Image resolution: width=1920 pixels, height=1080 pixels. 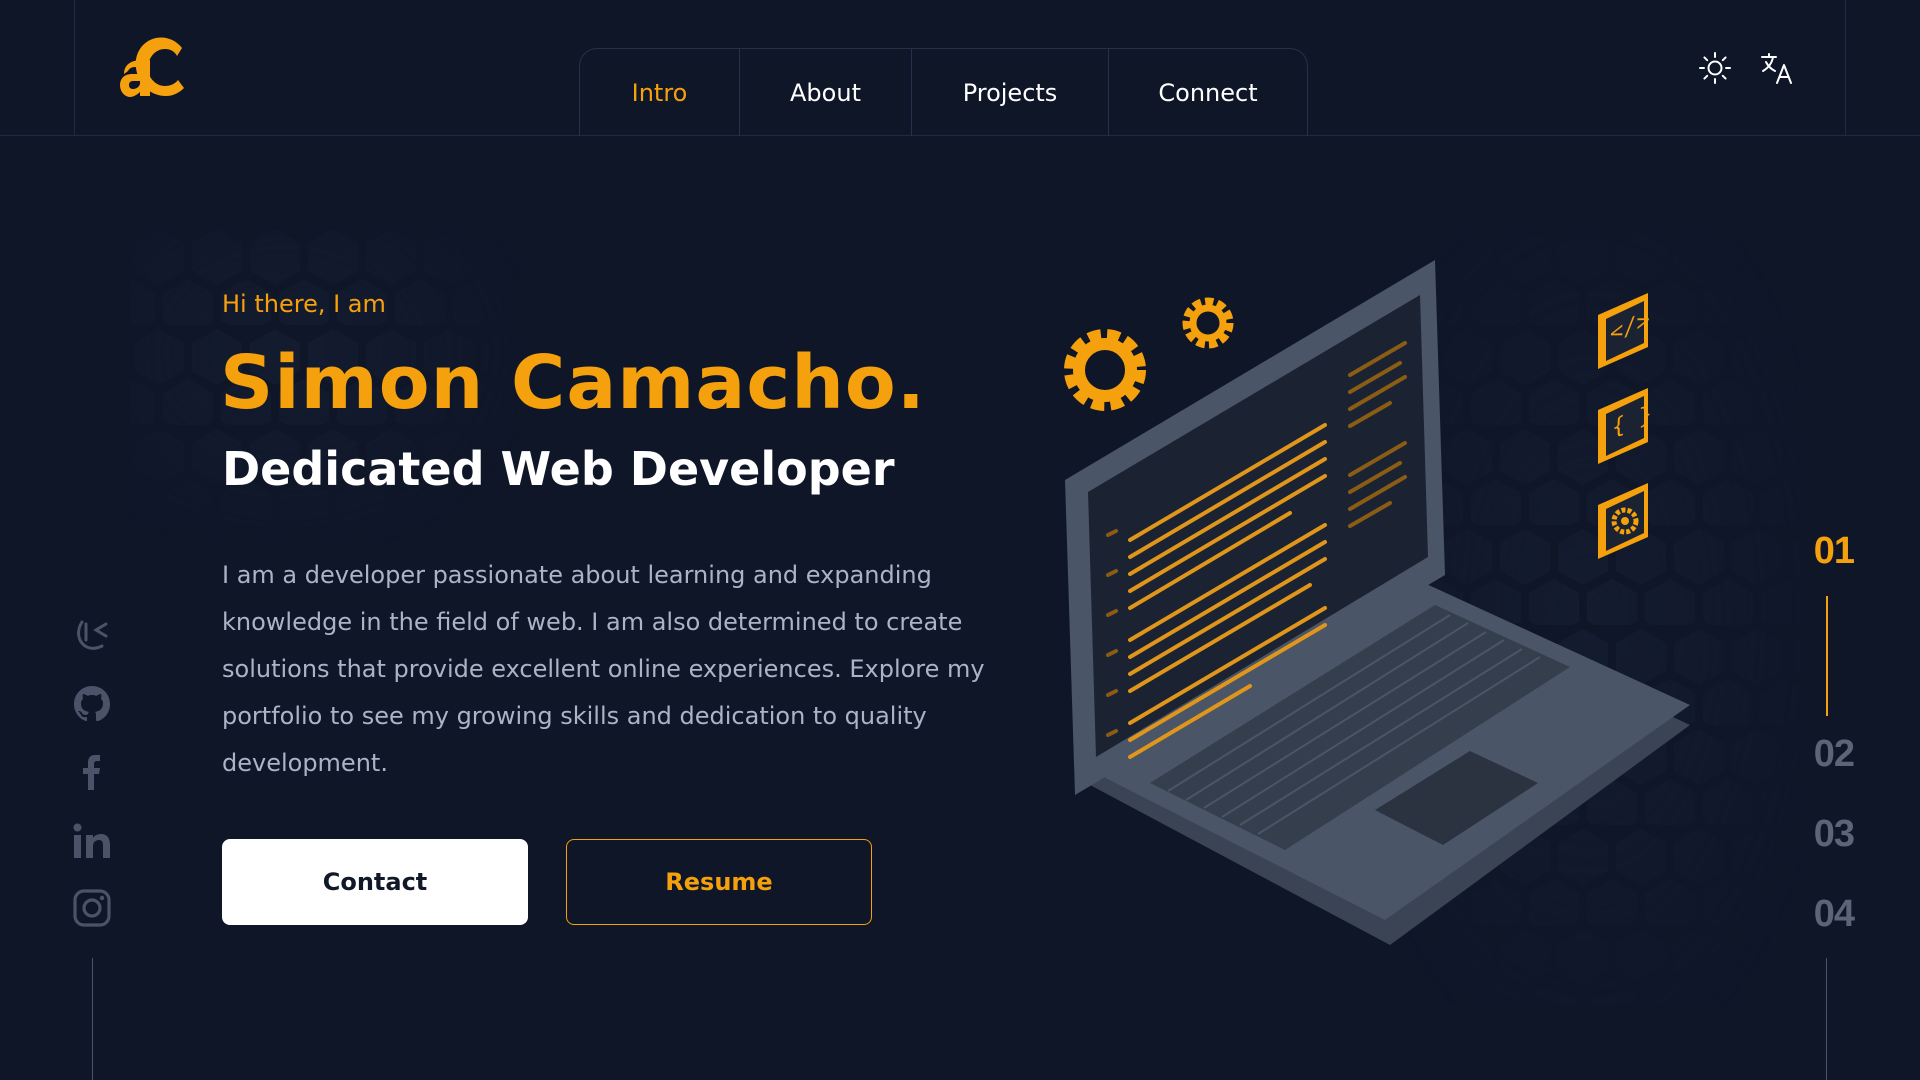 I want to click on logo, so click(x=155, y=68).